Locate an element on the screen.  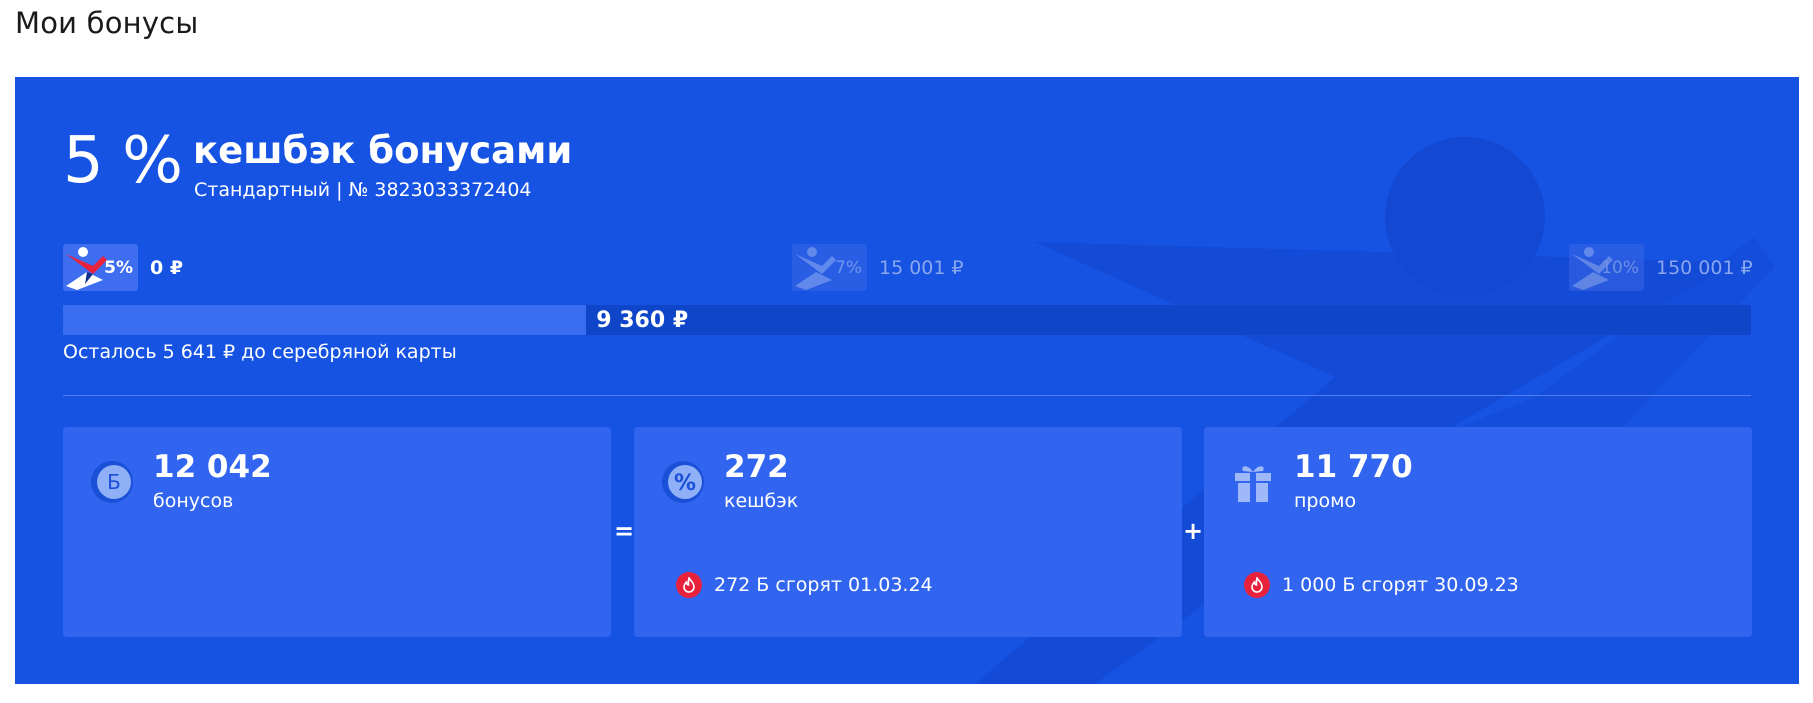
total-bonuses-card: Б 12 042 бонусов is located at coordinates (337, 532).